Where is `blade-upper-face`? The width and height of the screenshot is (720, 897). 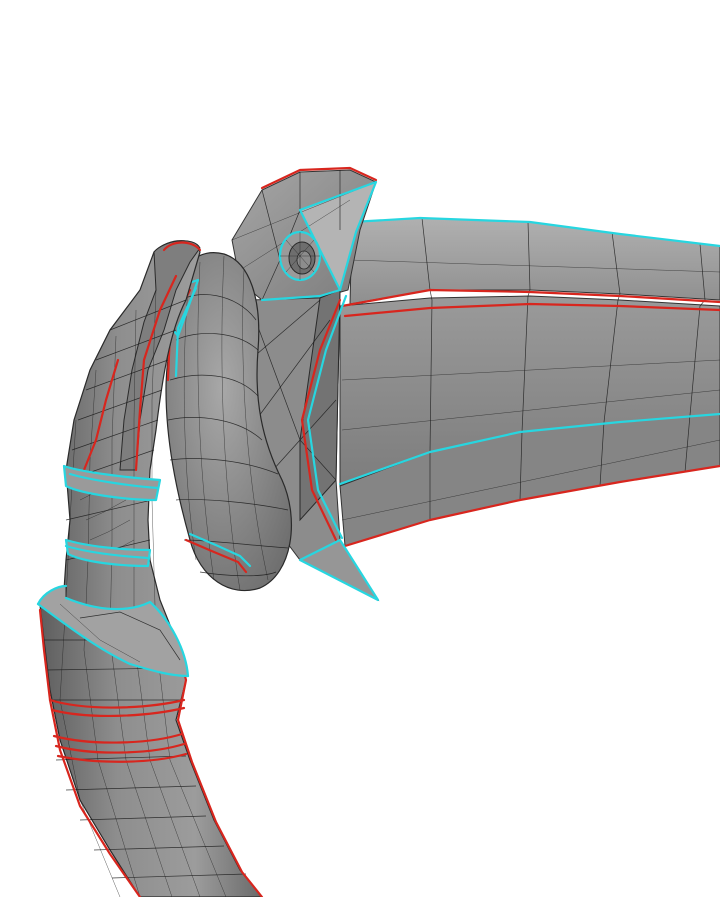 blade-upper-face is located at coordinates (534, 261).